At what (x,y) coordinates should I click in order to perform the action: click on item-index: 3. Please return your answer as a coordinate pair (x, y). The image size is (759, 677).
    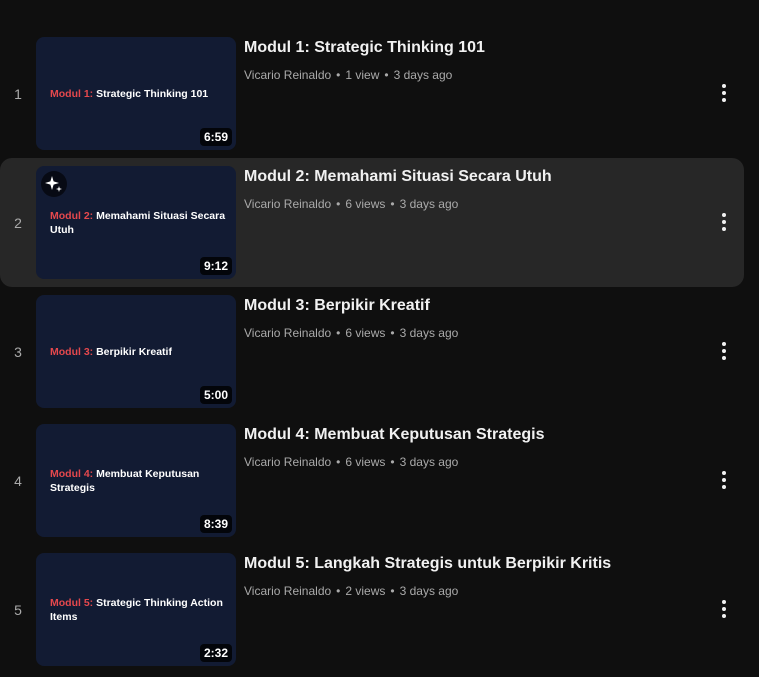
    Looking at the image, I should click on (18, 351).